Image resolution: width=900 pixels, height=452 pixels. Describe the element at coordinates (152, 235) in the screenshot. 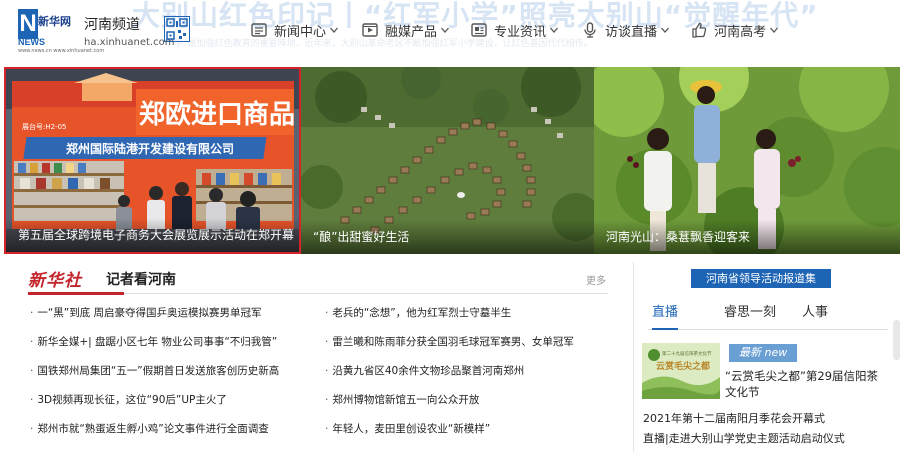

I see `hero-caption: 第五届全球跨境电子商务大会展览展示活动在郑开幕` at that location.